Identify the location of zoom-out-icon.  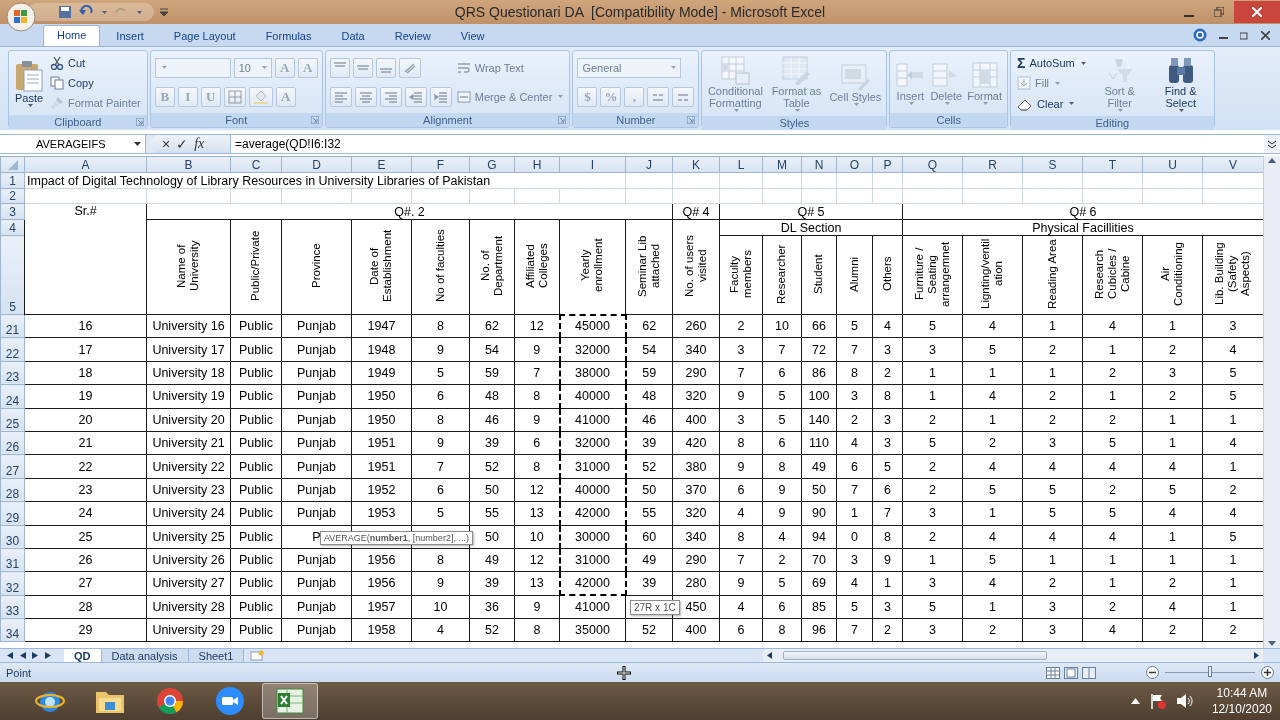
(1152, 672).